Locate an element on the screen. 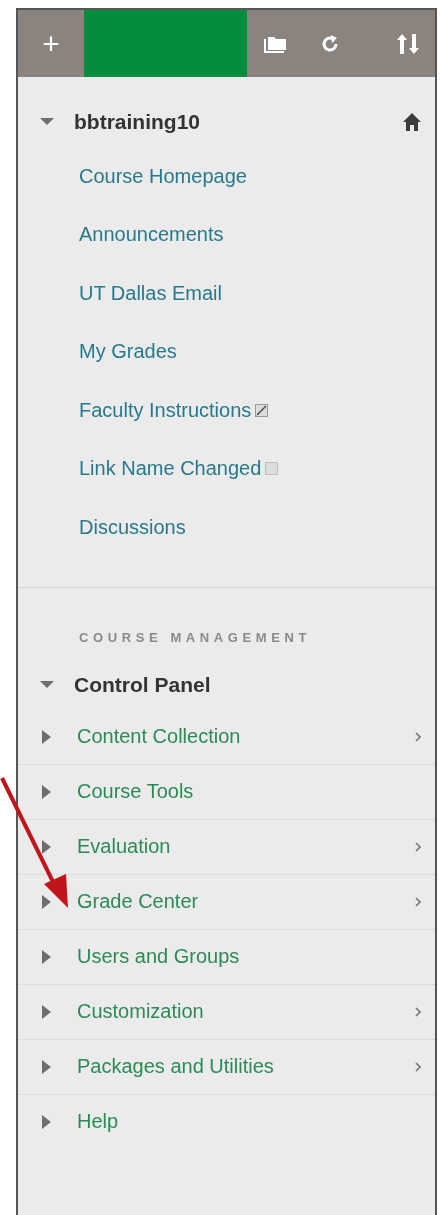 This screenshot has width=440, height=1215. section-heading: COURSE MANAGEMENT is located at coordinates (195, 637).